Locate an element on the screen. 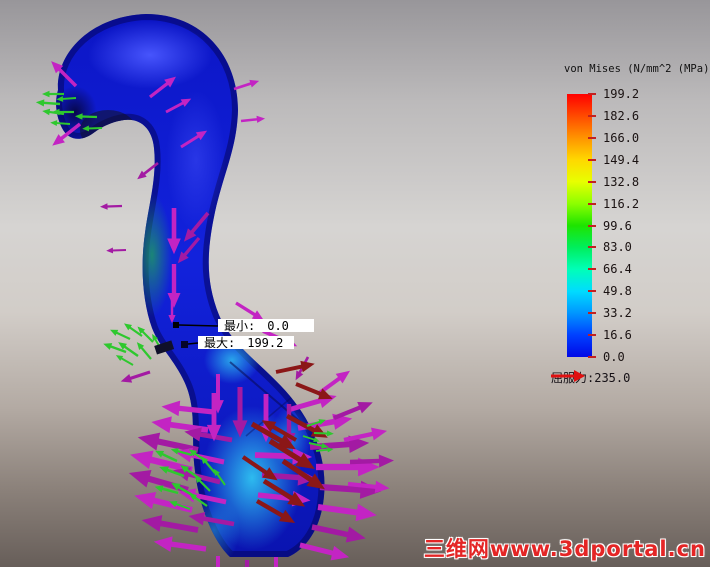 The height and width of the screenshot is (567, 710). legend-value: 149.4 is located at coordinates (621, 159).